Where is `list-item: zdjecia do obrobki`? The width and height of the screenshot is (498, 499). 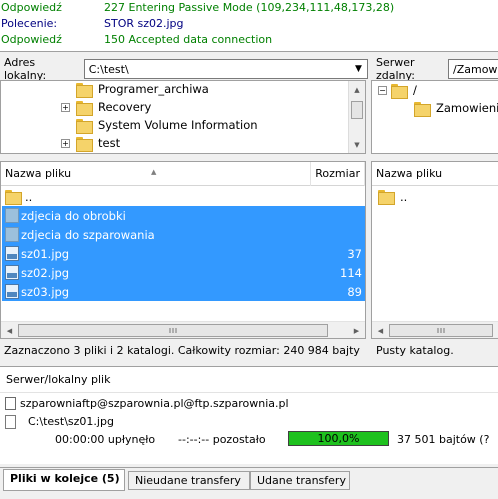
list-item: zdjecia do obrobki is located at coordinates (183, 215).